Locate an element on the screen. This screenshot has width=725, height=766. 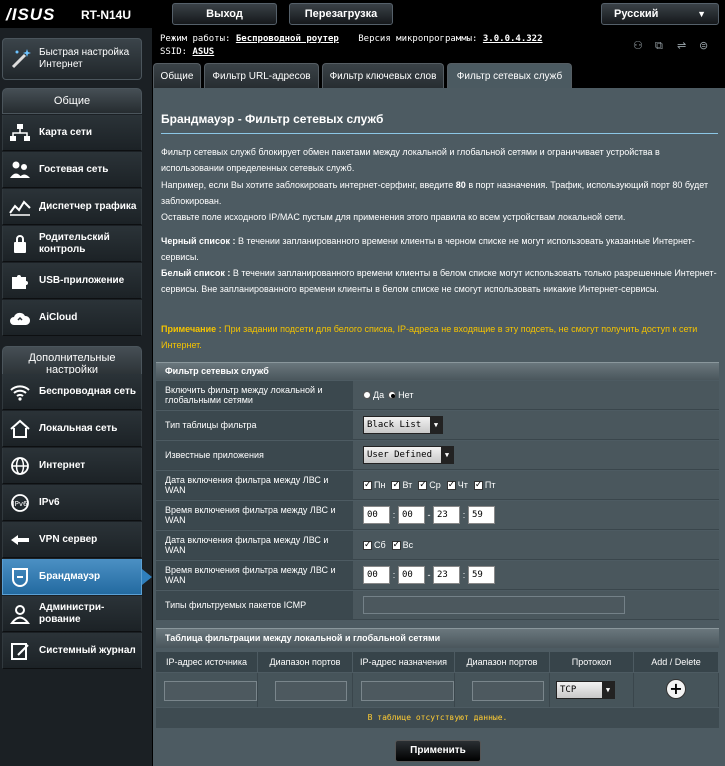
wifi-status-icon: ⊜ is located at coordinates (706, 46).